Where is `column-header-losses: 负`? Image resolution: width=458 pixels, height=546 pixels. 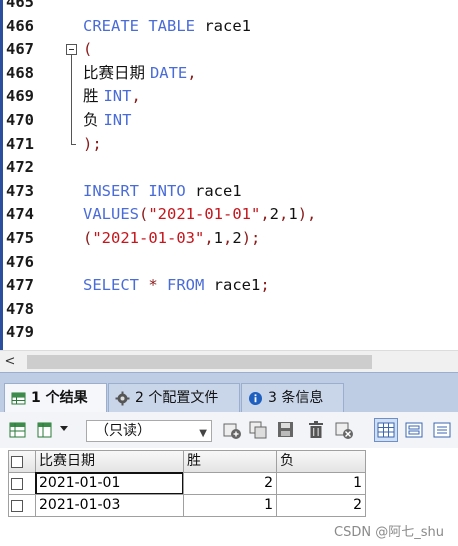
column-header-losses: 负 is located at coordinates (321, 461).